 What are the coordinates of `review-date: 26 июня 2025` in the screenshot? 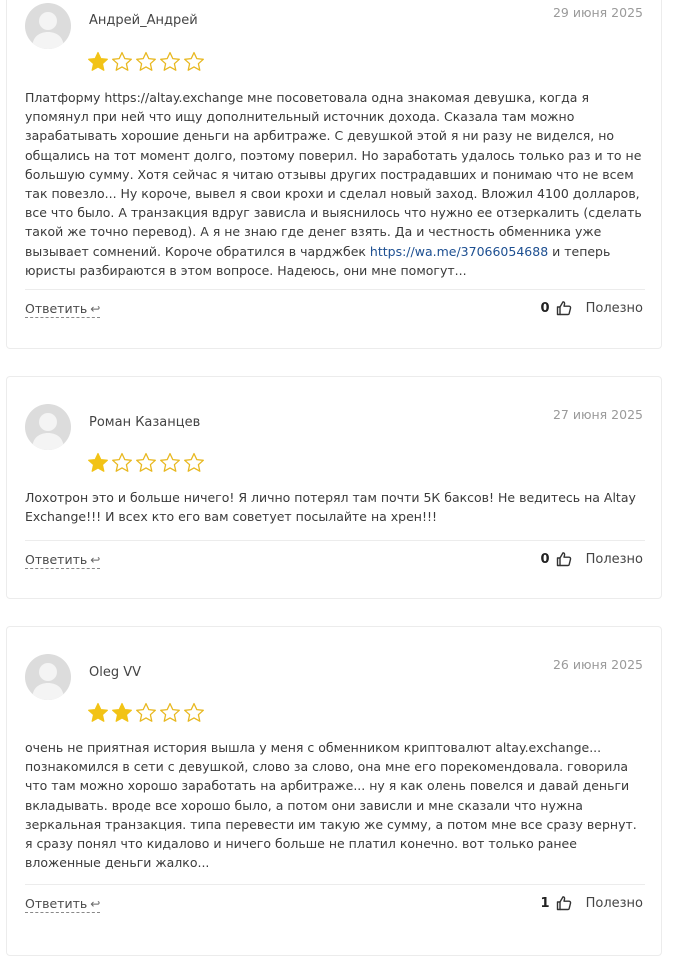 It's located at (597, 664).